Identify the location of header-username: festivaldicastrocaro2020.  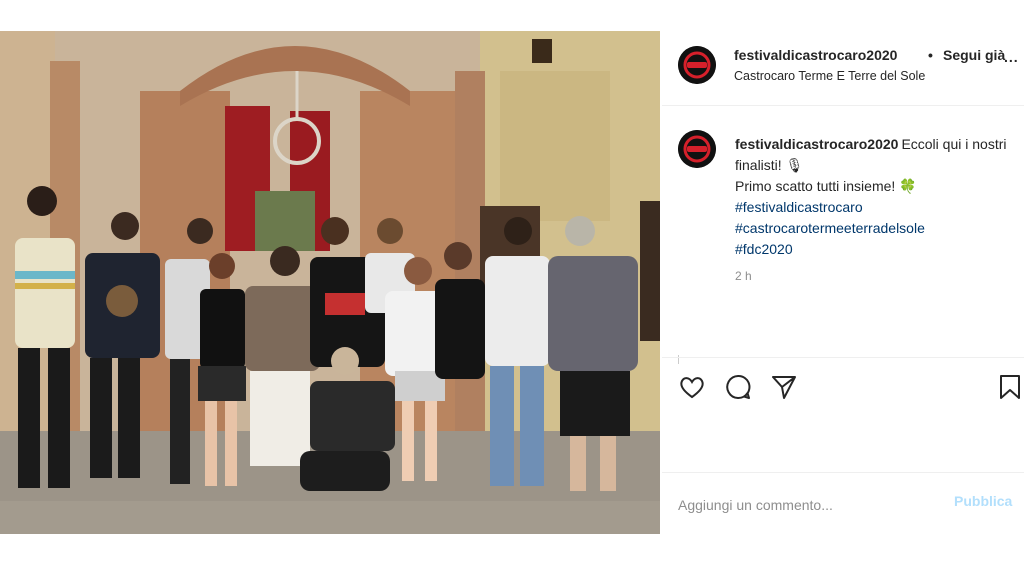
(815, 55).